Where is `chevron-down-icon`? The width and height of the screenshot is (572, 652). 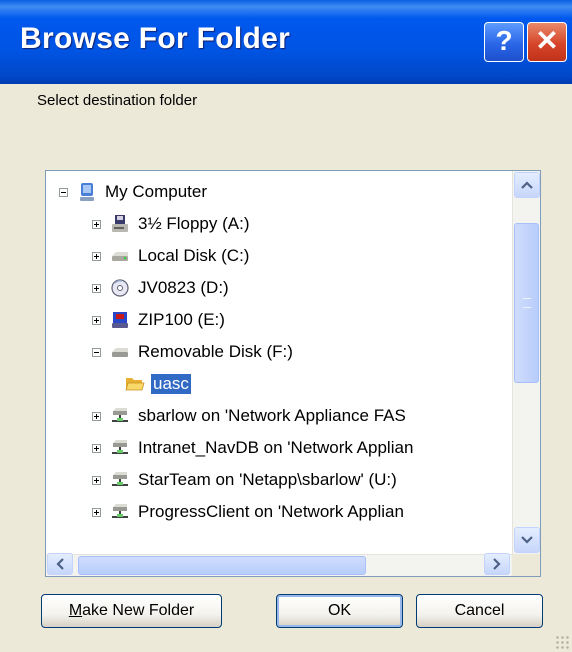
chevron-down-icon is located at coordinates (527, 540).